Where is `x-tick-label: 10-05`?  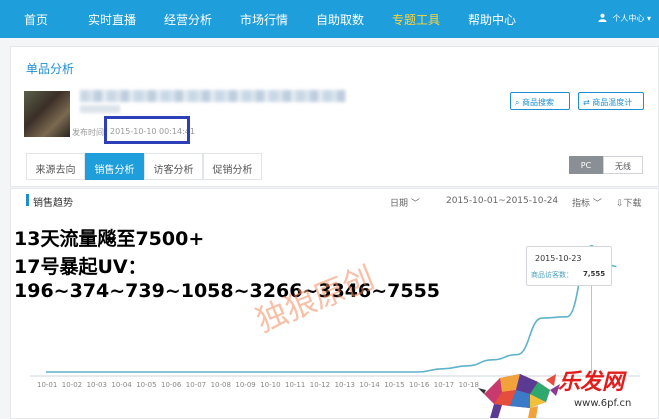 x-tick-label: 10-05 is located at coordinates (146, 385).